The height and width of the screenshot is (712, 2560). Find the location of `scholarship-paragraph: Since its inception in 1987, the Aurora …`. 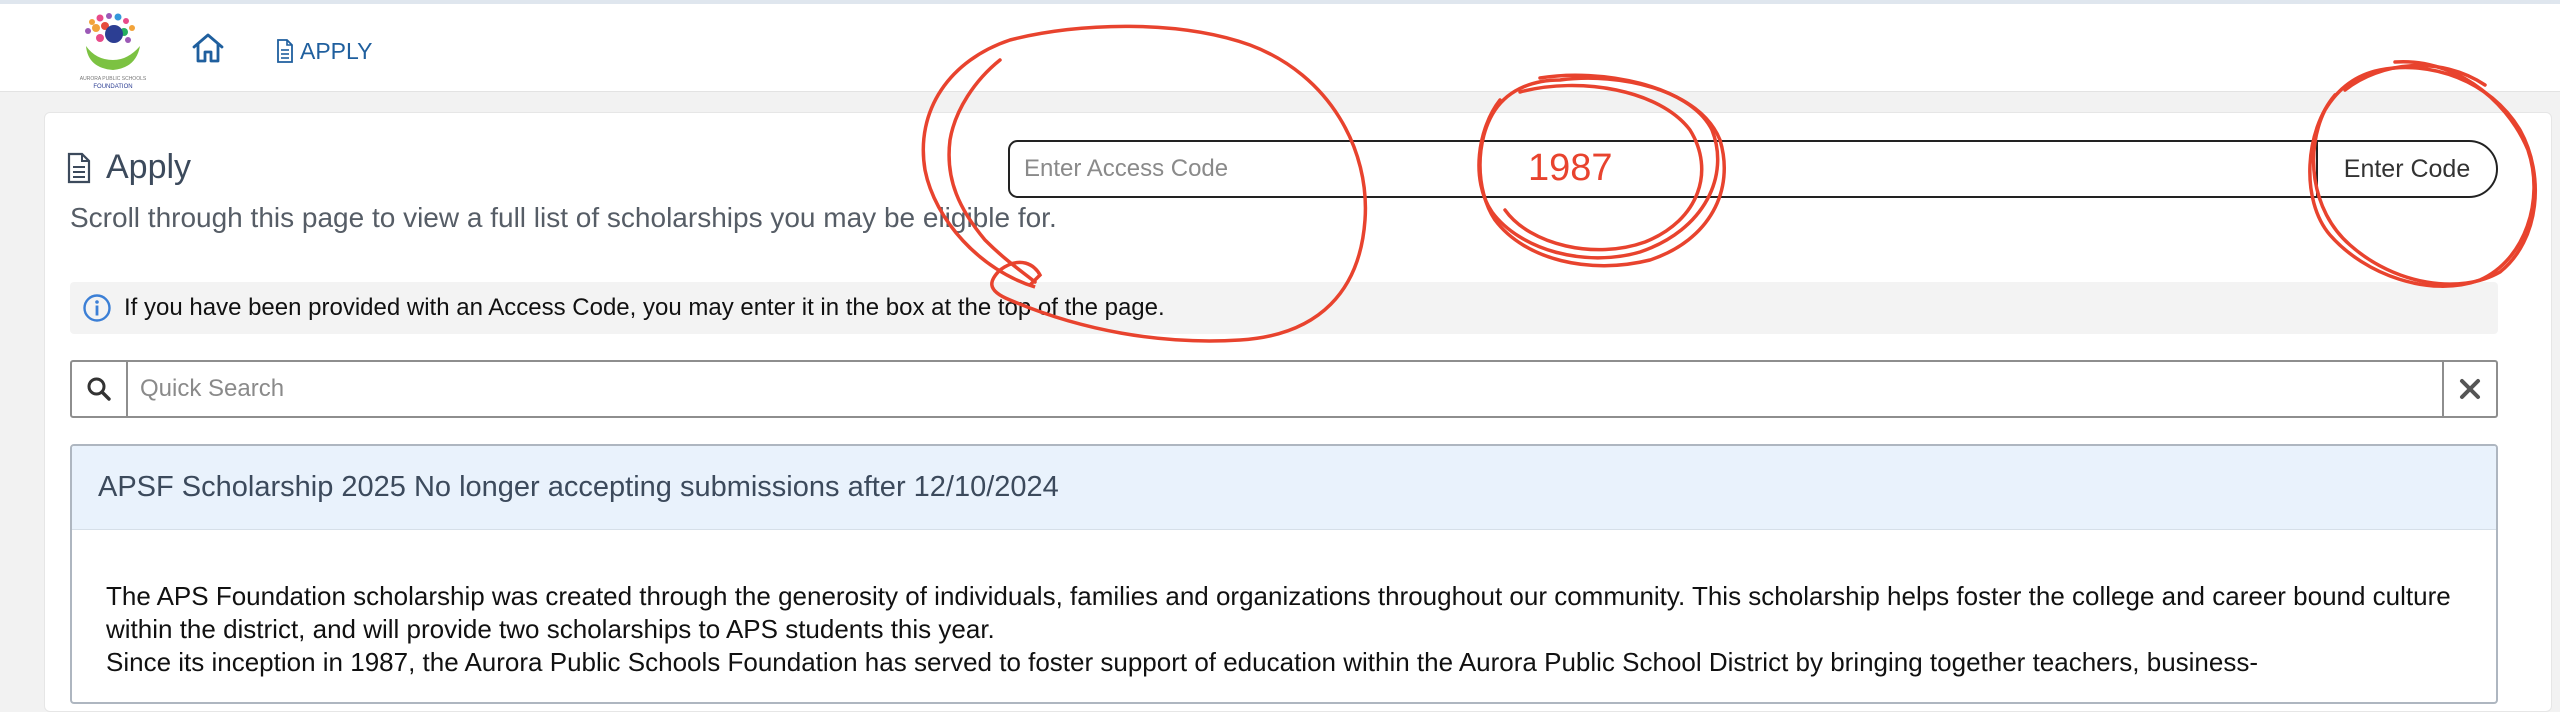

scholarship-paragraph: Since its inception in 1987, the Aurora … is located at coordinates (1182, 662).